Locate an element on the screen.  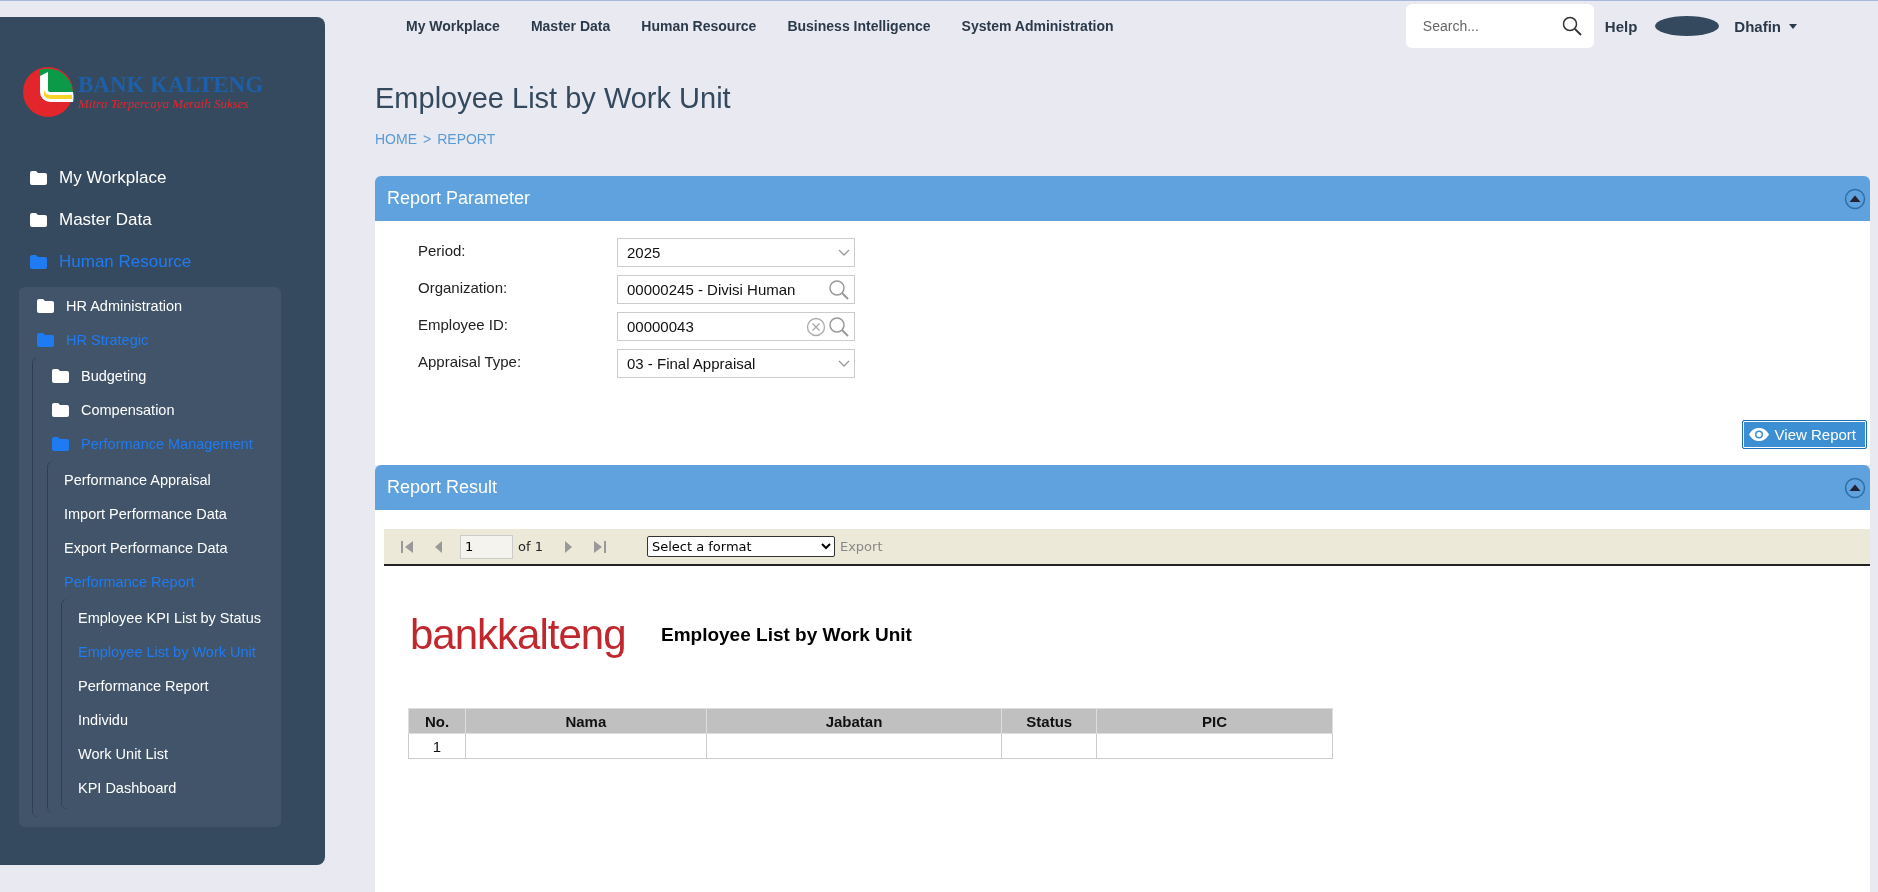
user-menu: Dhafin is located at coordinates (1765, 26).